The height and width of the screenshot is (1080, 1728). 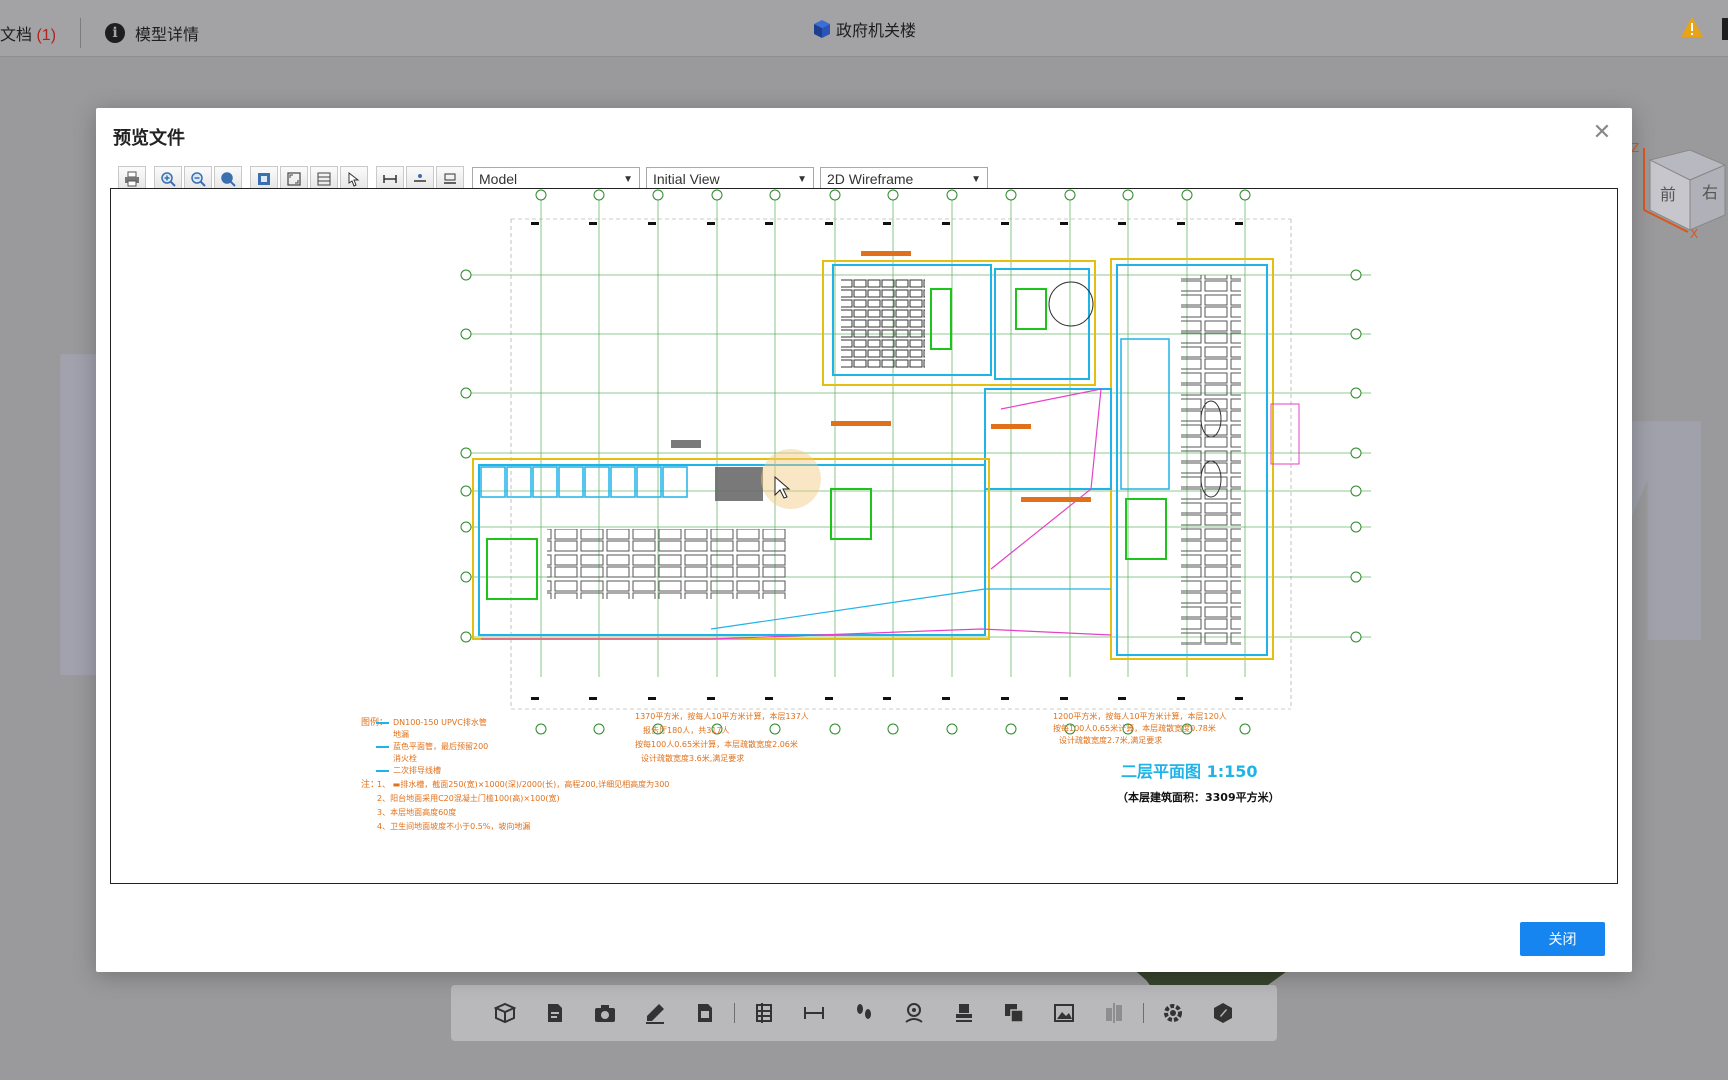 What do you see at coordinates (1223, 1013) in the screenshot?
I see `tag-icon` at bounding box center [1223, 1013].